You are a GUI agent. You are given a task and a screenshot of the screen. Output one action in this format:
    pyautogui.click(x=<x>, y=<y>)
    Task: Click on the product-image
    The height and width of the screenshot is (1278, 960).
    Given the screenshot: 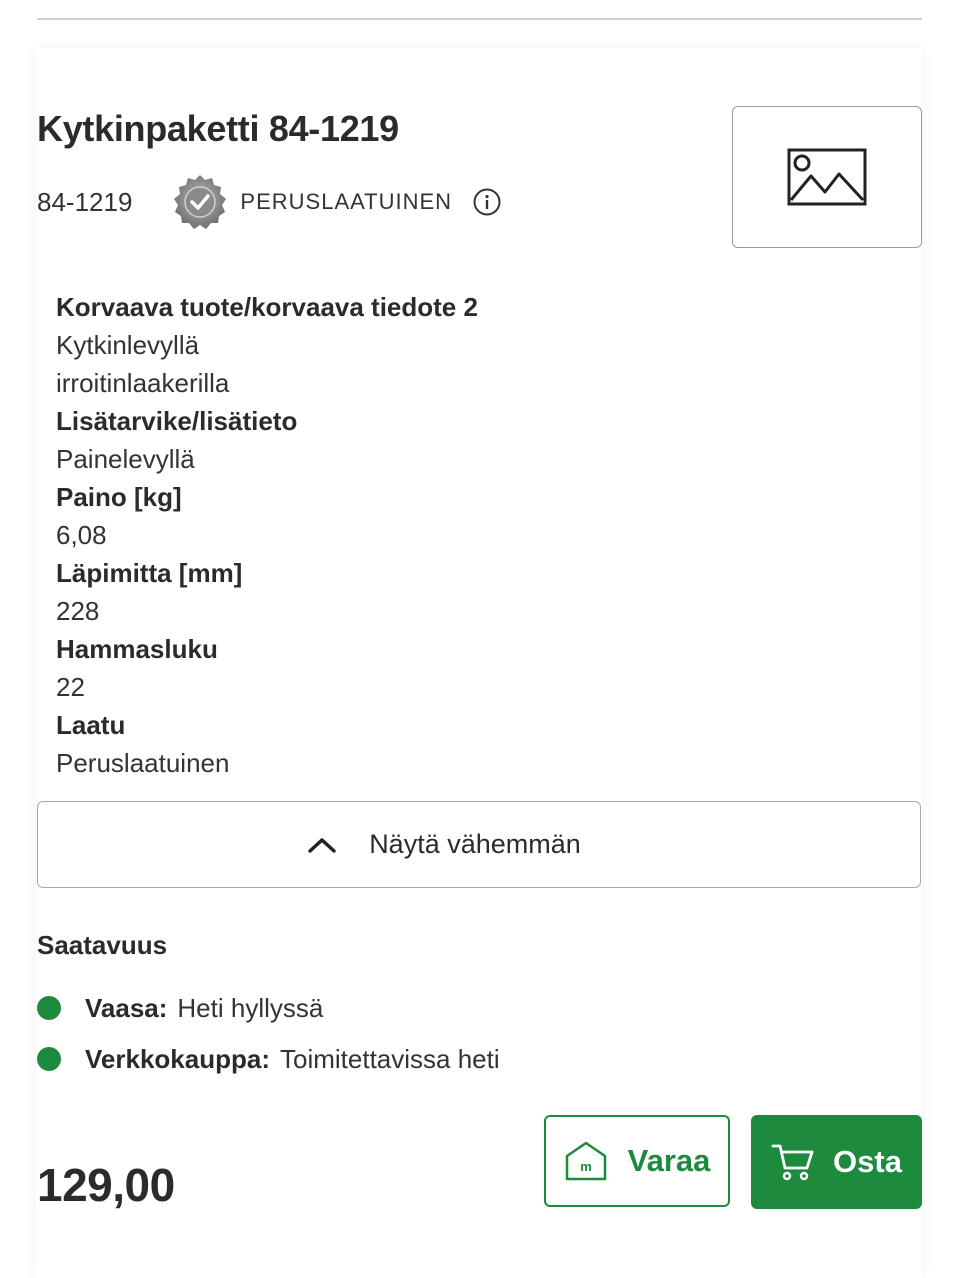 What is the action you would take?
    pyautogui.click(x=827, y=177)
    